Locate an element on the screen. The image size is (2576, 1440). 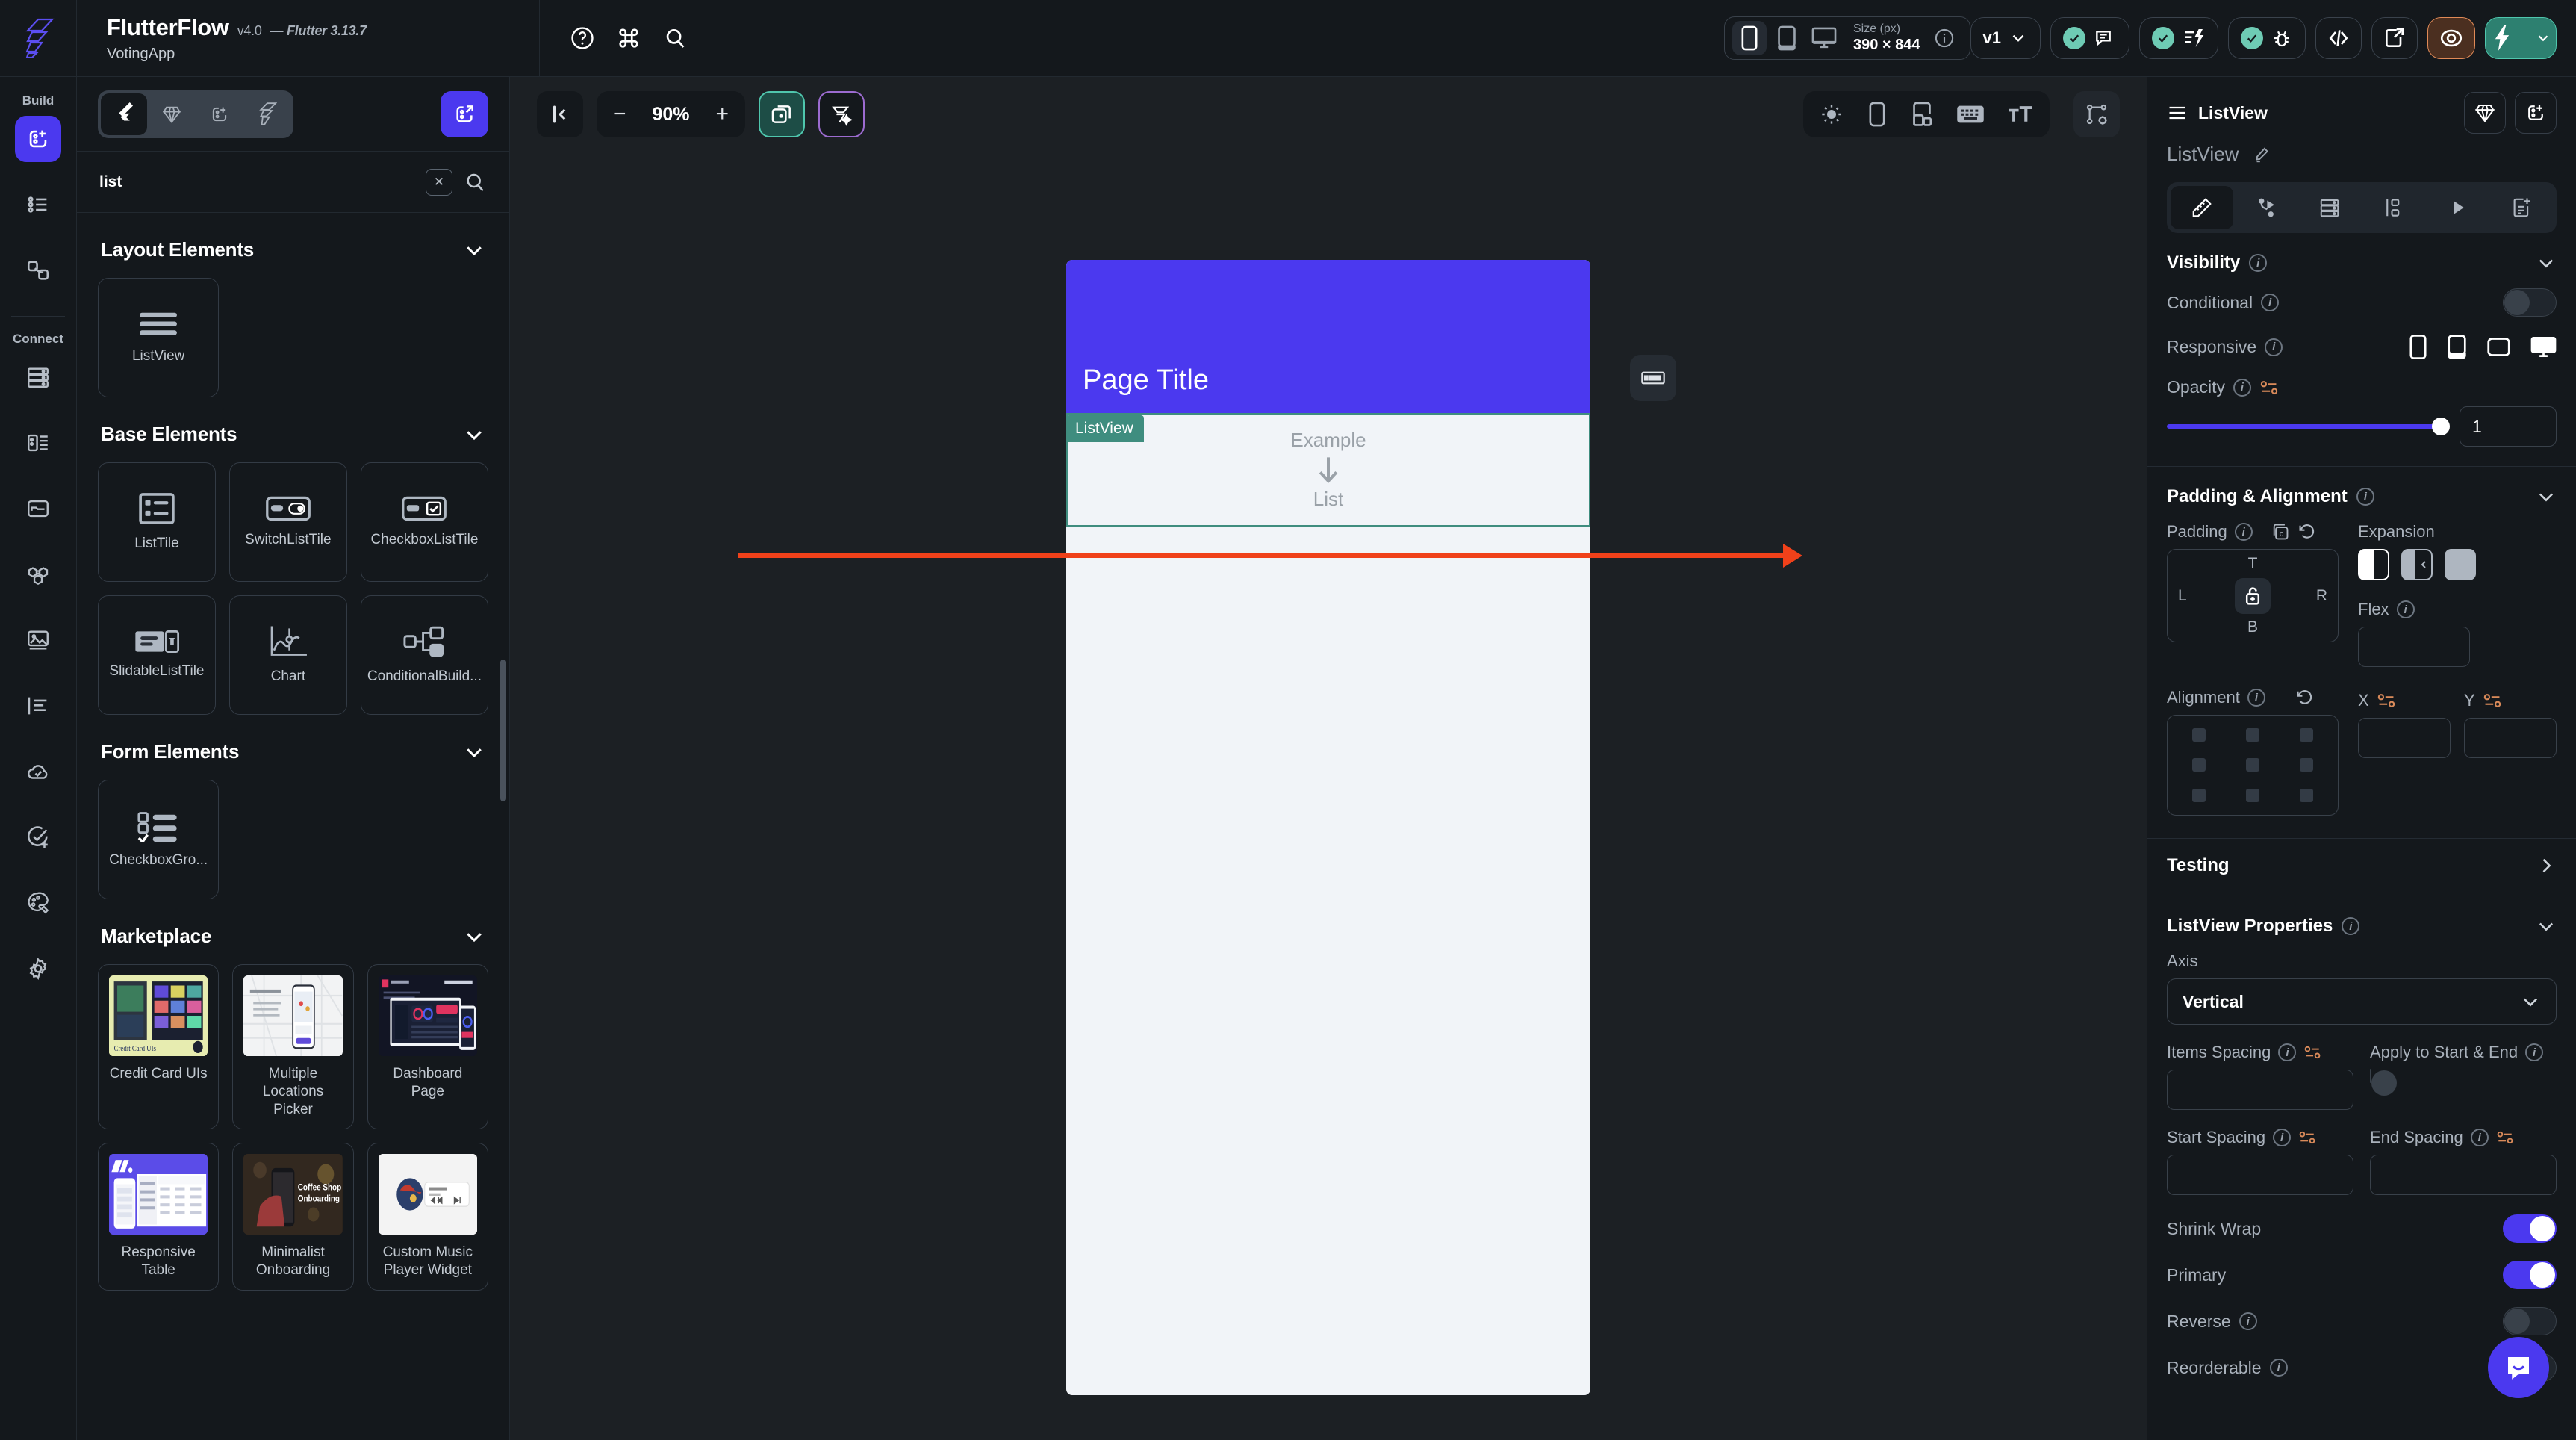
performance-button is located at coordinates (2178, 38).